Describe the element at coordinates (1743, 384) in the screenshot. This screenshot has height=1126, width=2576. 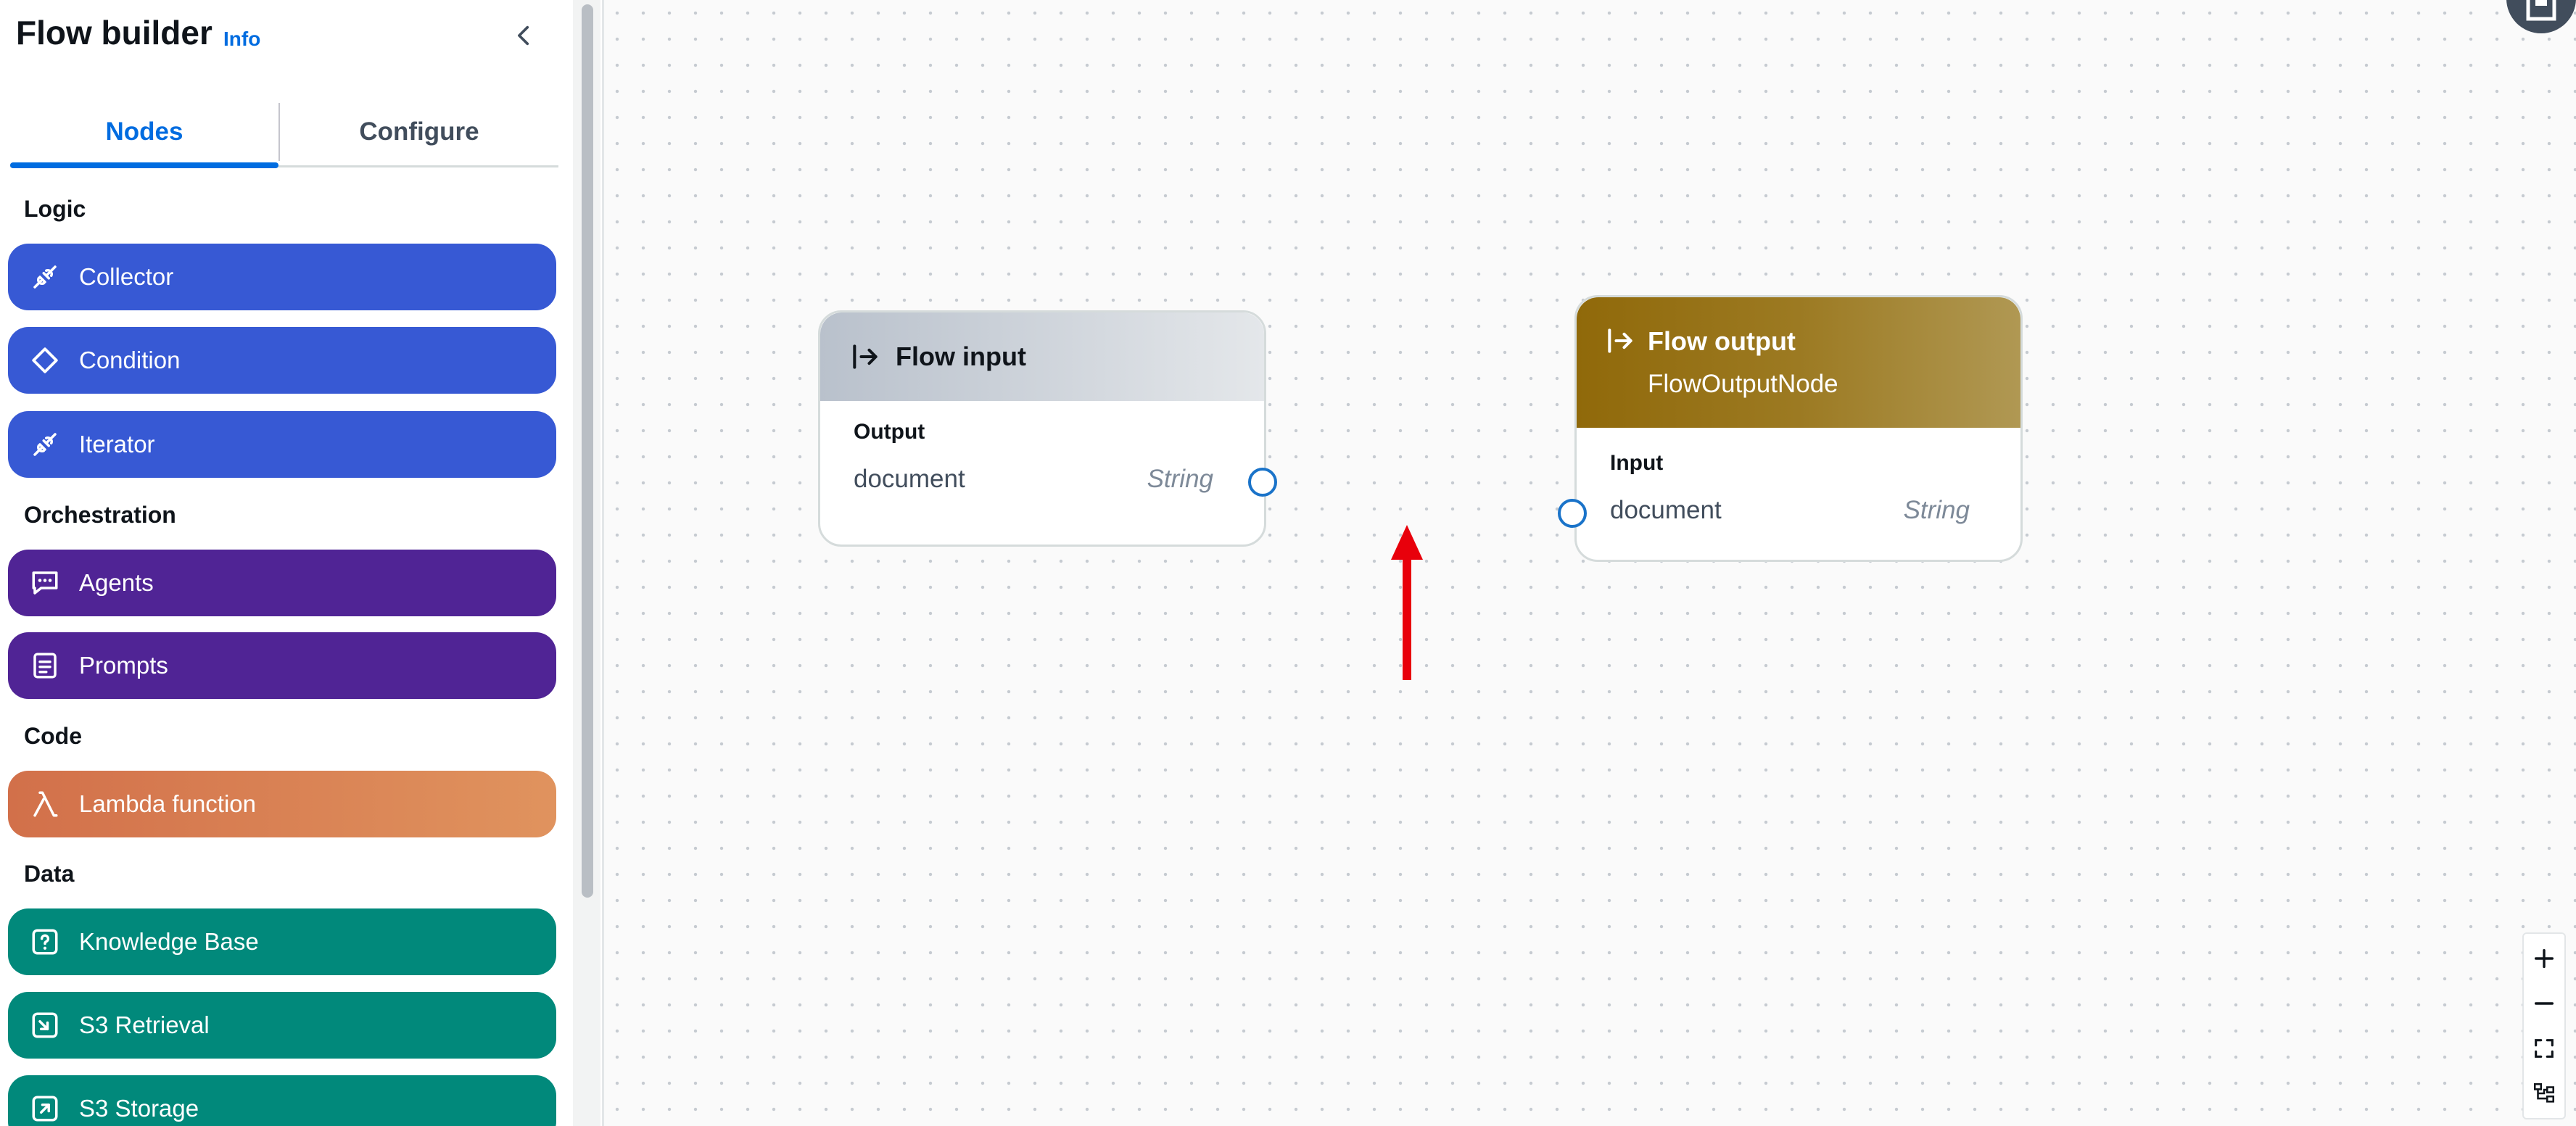
I see `flow-output-subtitle: FlowOutputNode` at that location.